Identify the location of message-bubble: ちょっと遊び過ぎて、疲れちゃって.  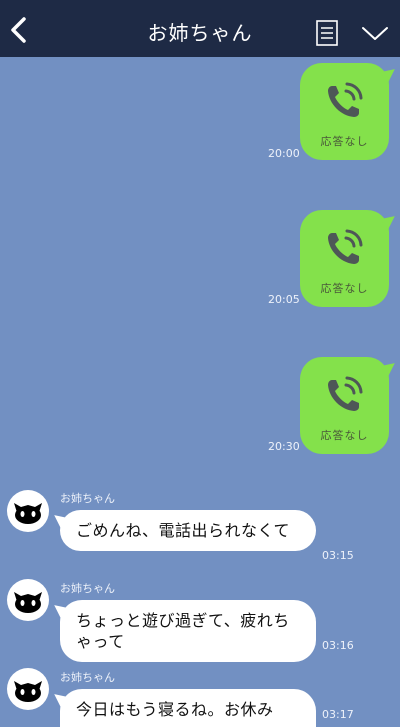
(188, 631).